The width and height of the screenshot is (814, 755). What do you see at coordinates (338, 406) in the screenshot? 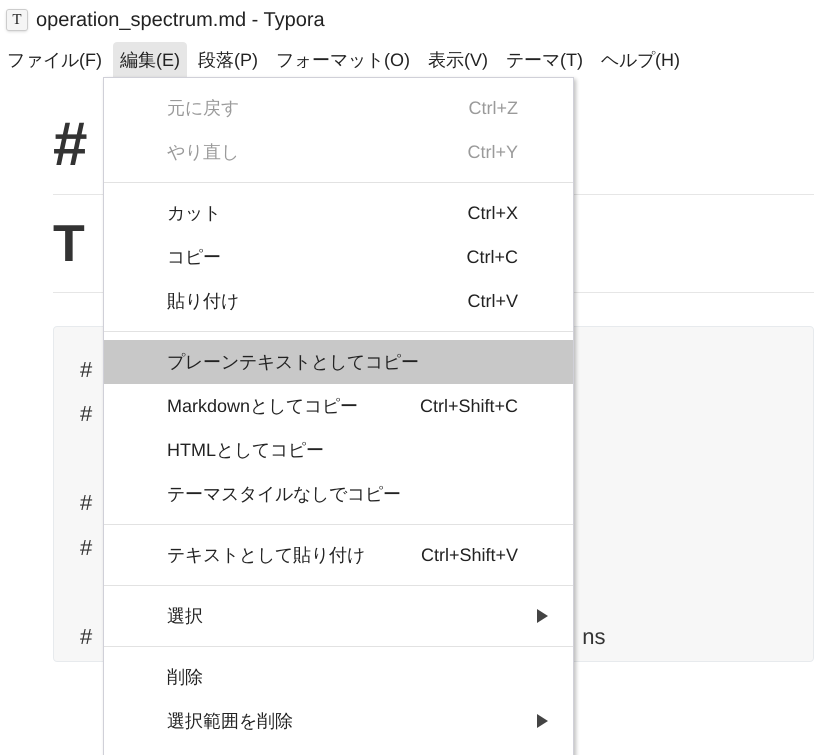
I see `menu-item: Markdownとしてコピー Ctrl+Shift+C` at bounding box center [338, 406].